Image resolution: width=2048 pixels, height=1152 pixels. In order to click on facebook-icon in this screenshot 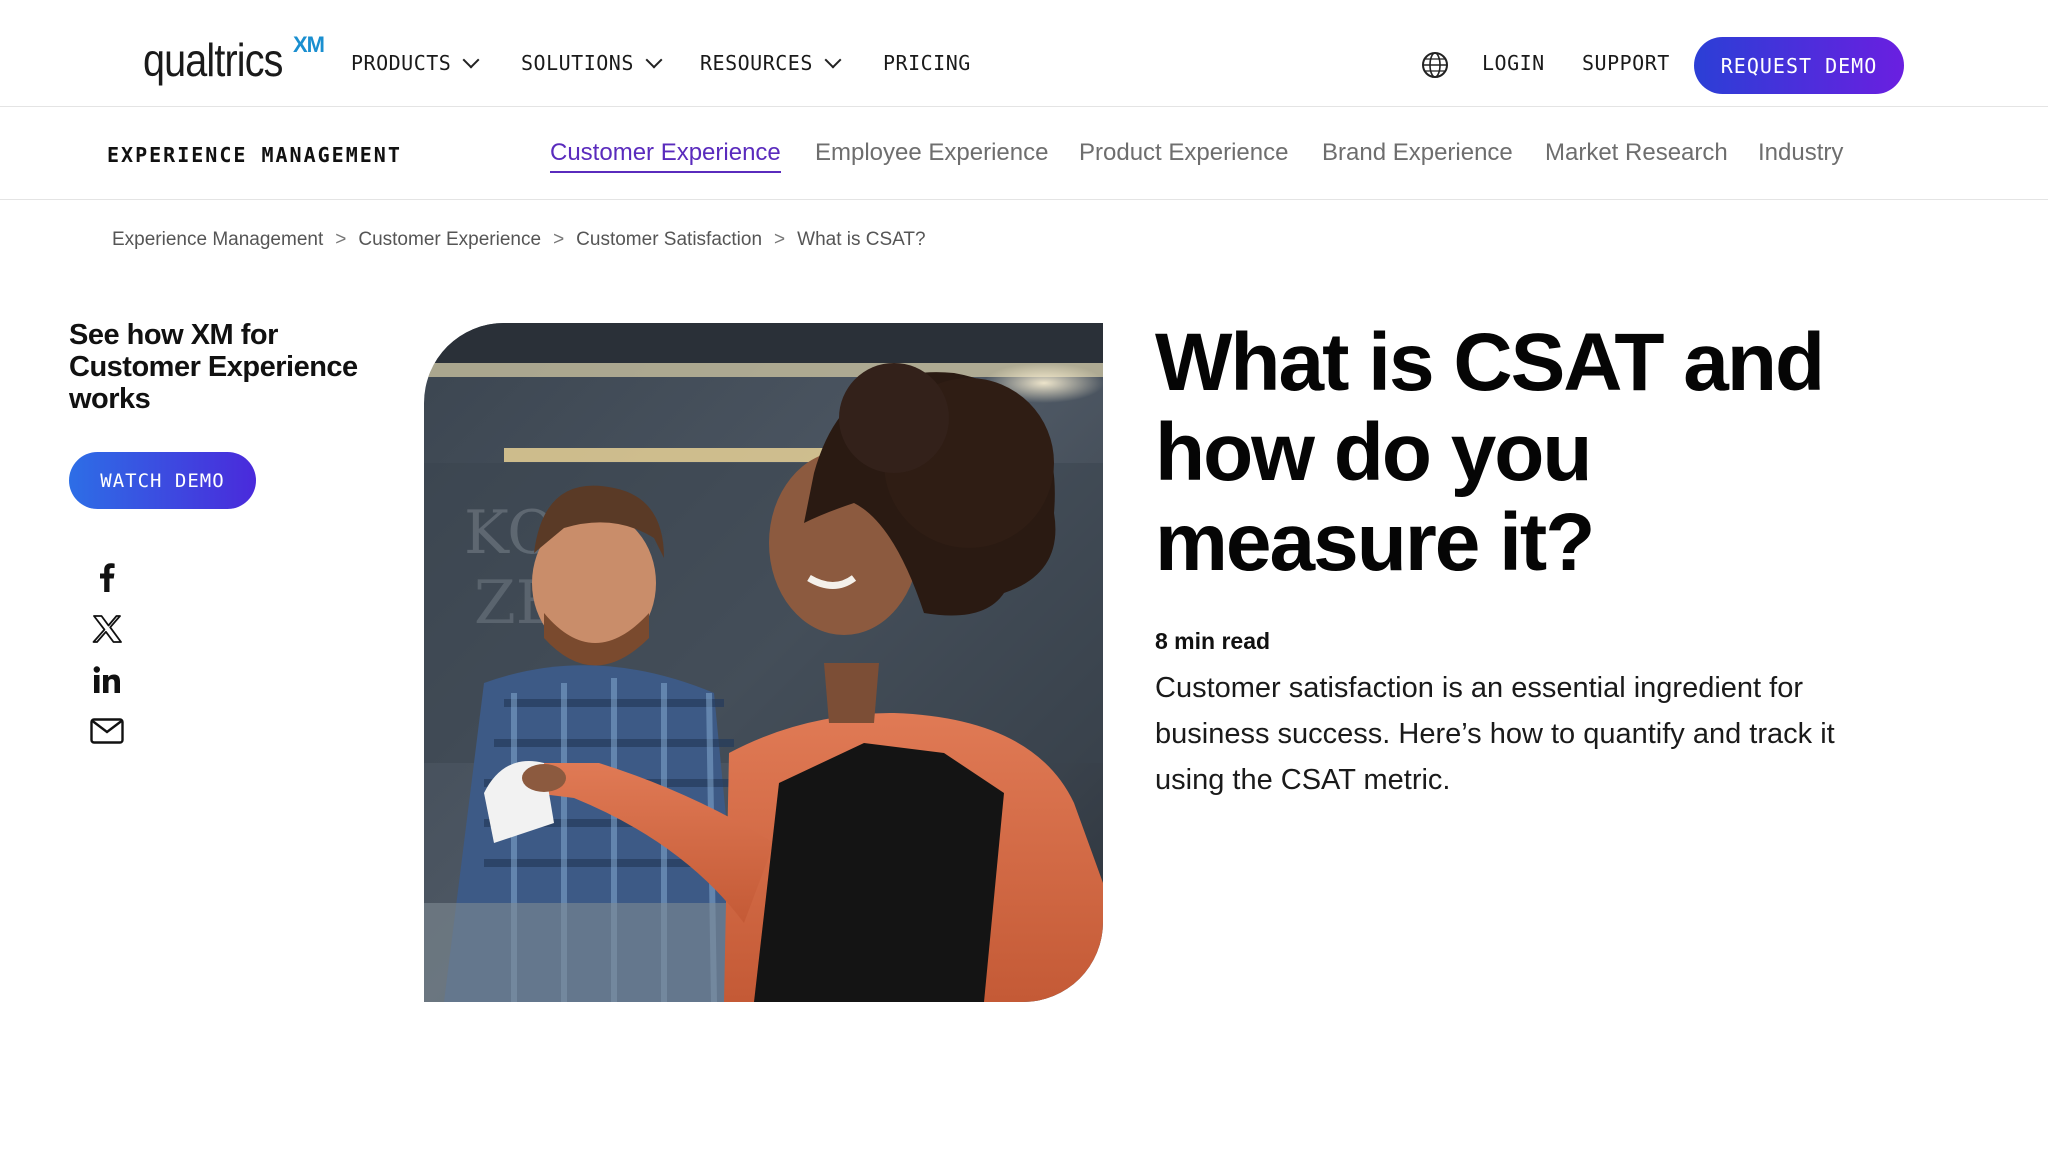, I will do `click(107, 577)`.